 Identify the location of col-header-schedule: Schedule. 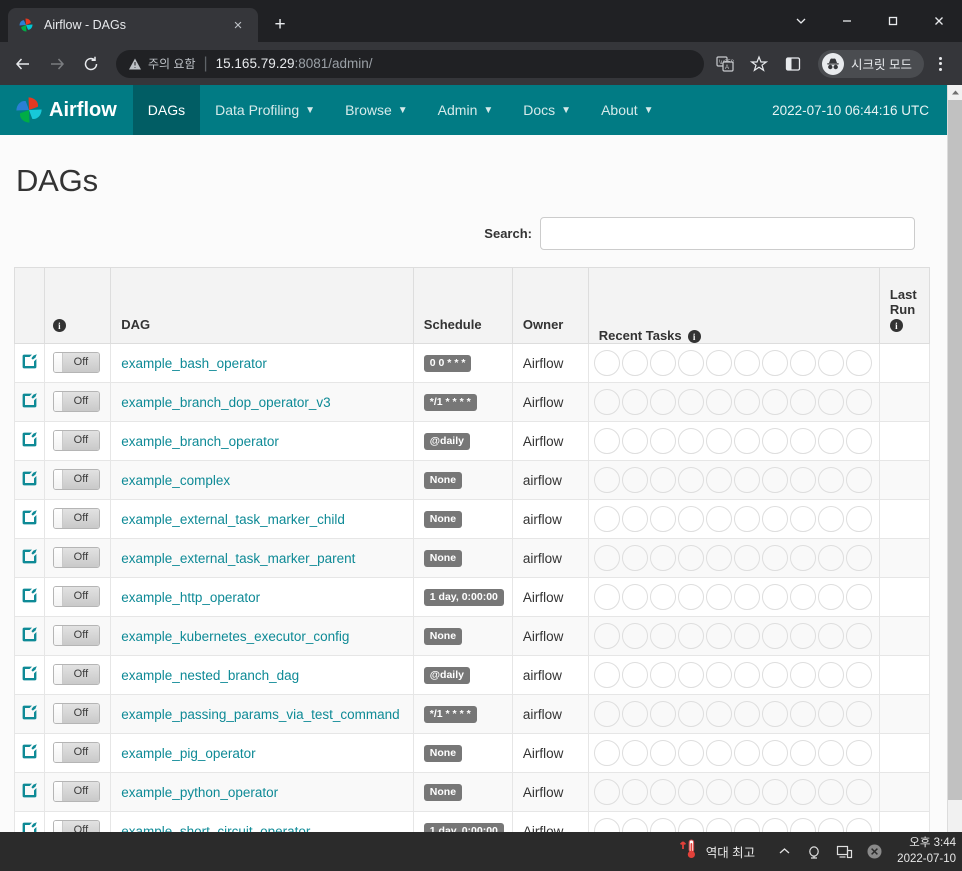
(462, 305).